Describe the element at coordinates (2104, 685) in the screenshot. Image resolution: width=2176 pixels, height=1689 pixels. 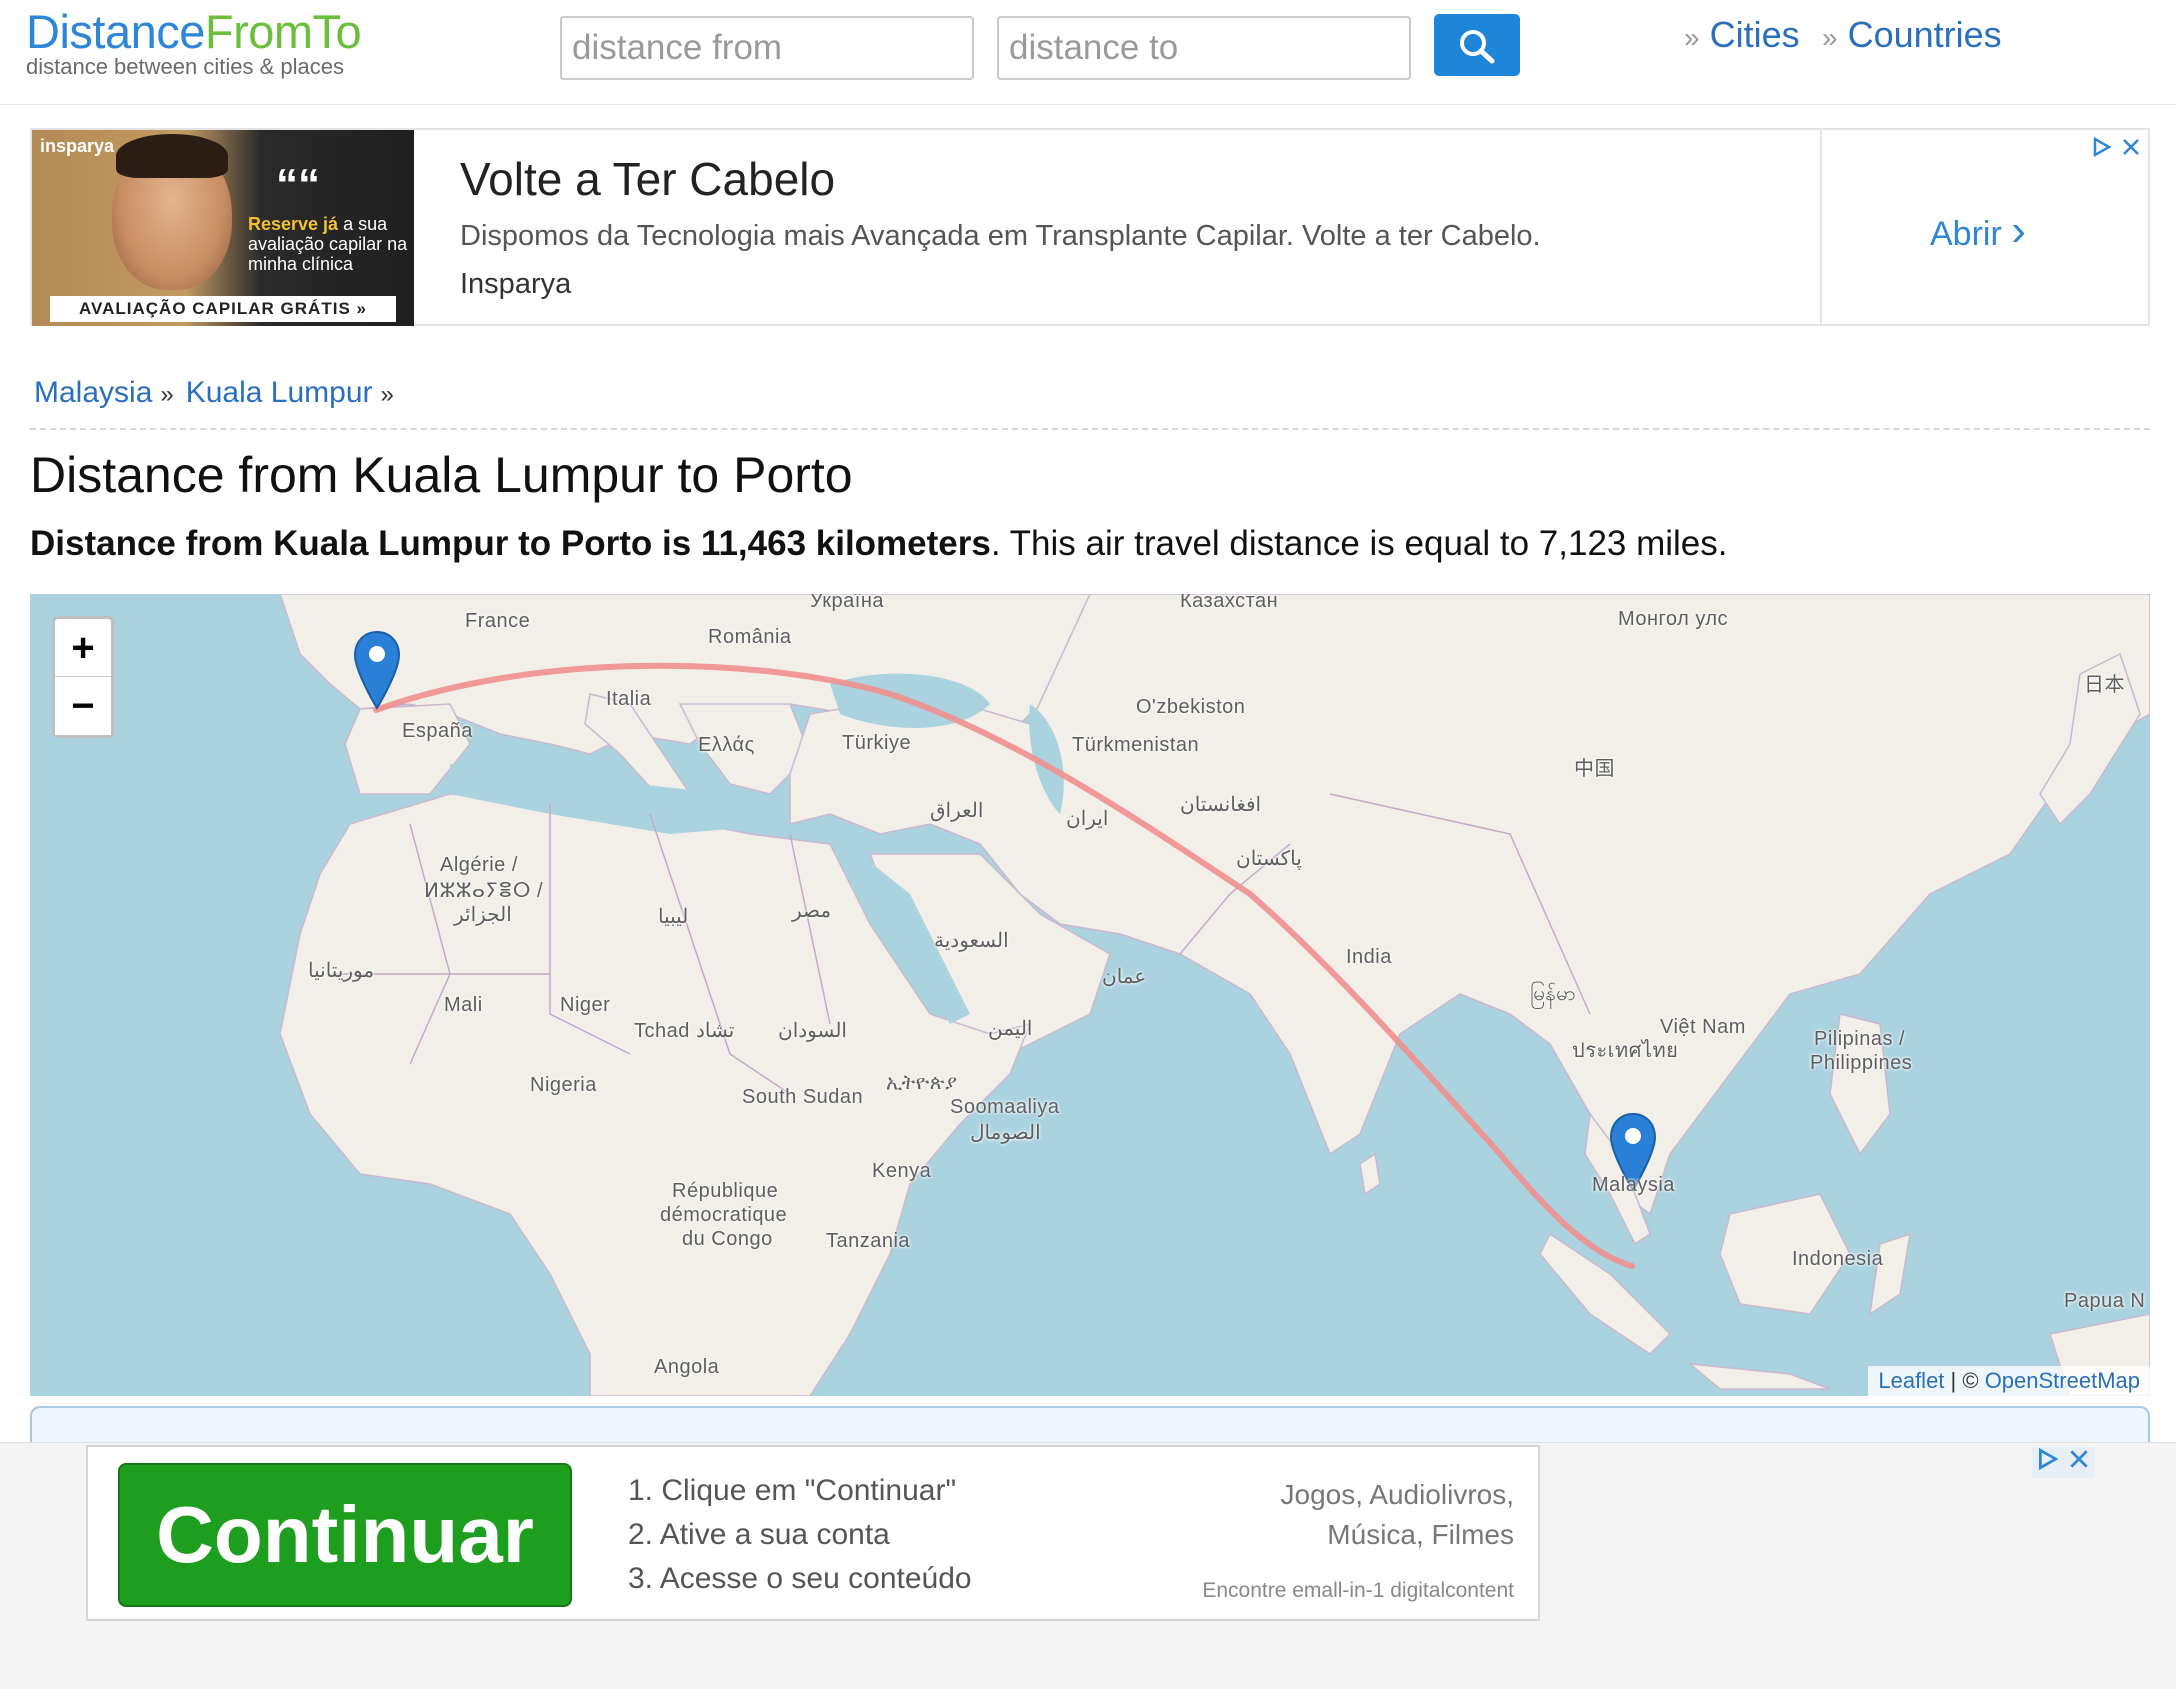
I see `map-label-japan: 日本` at that location.